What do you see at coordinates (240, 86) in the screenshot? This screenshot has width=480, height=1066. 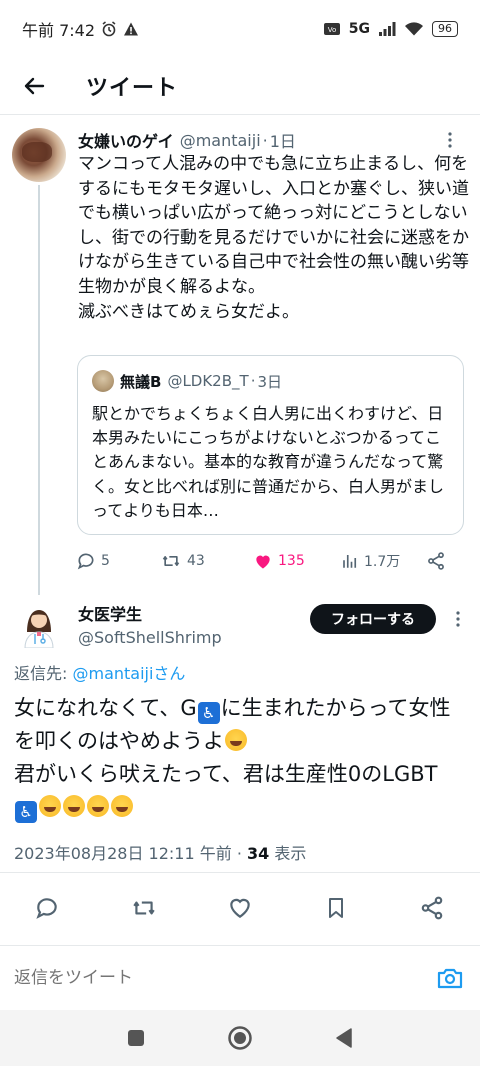 I see `top-app-bar: ツイート` at bounding box center [240, 86].